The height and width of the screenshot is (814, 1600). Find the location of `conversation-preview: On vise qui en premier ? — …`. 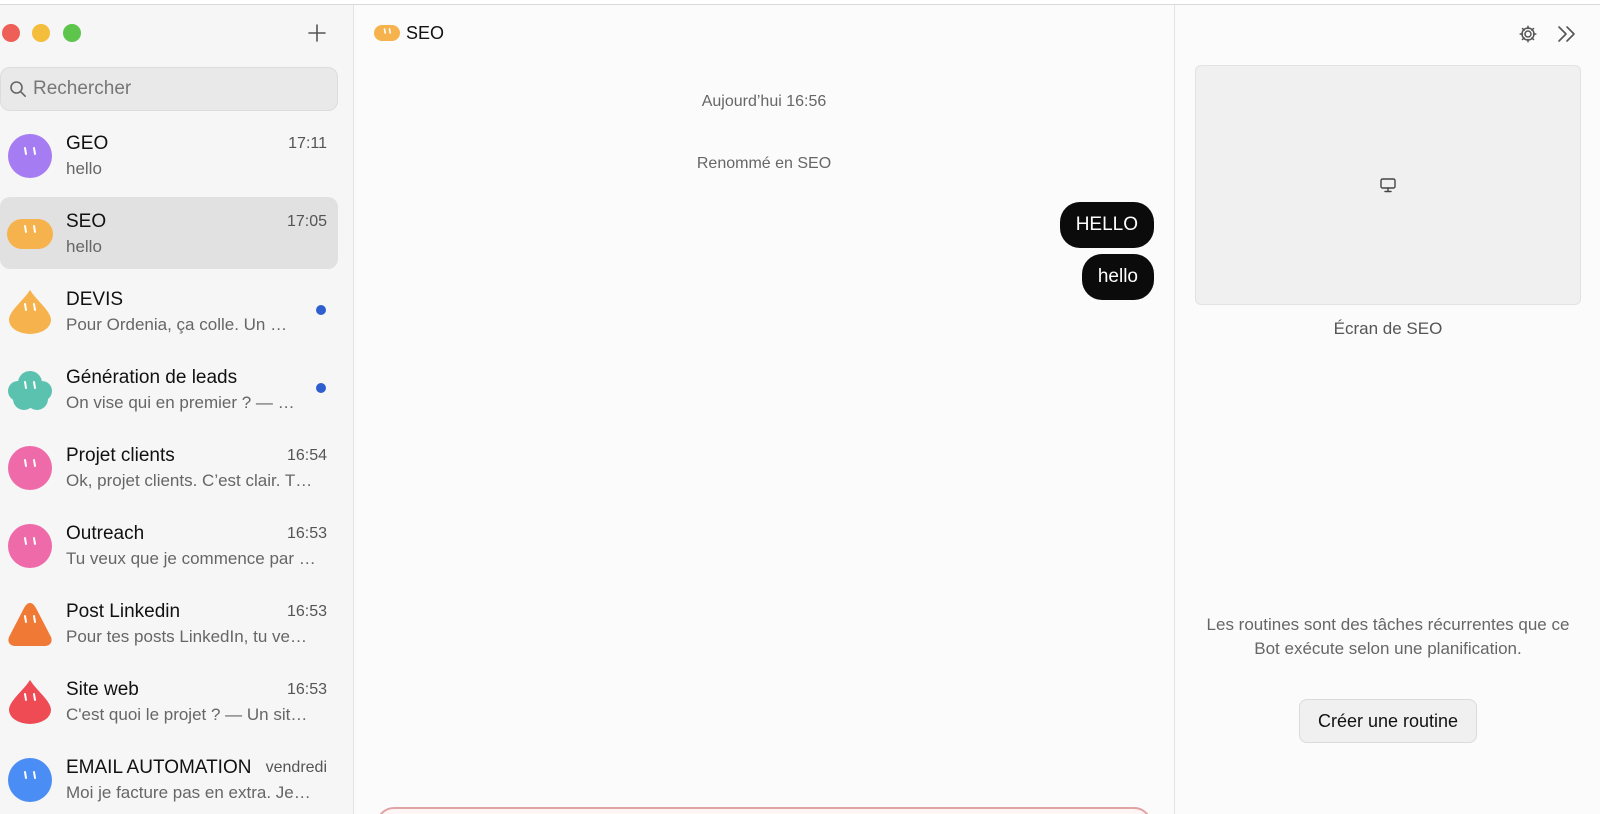

conversation-preview: On vise qui en premier ? — … is located at coordinates (180, 402).